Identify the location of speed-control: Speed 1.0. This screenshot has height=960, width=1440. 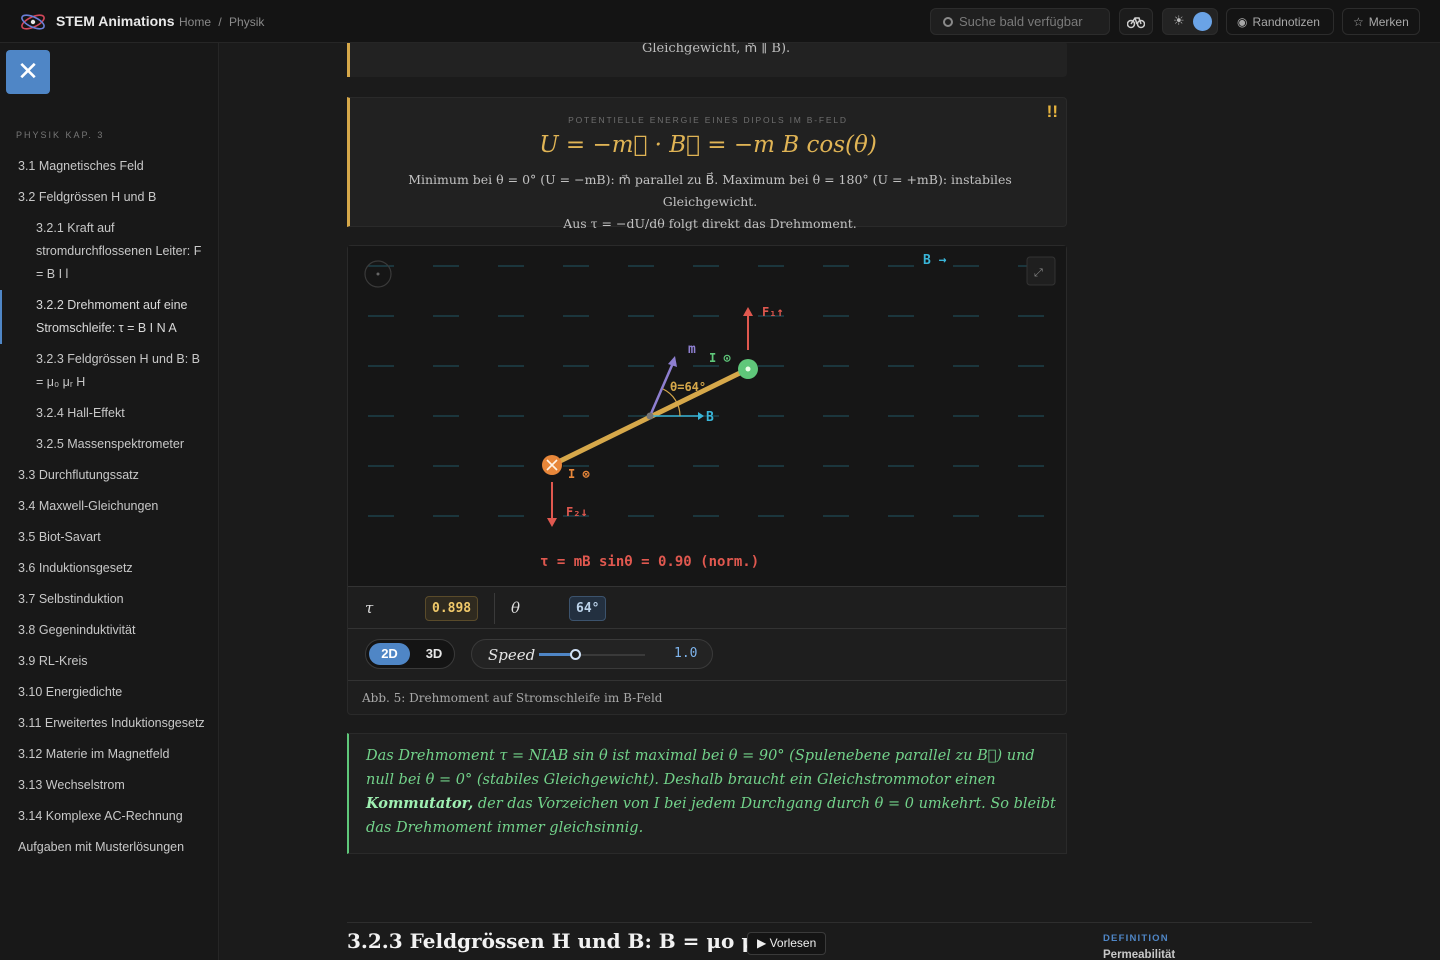
(592, 654).